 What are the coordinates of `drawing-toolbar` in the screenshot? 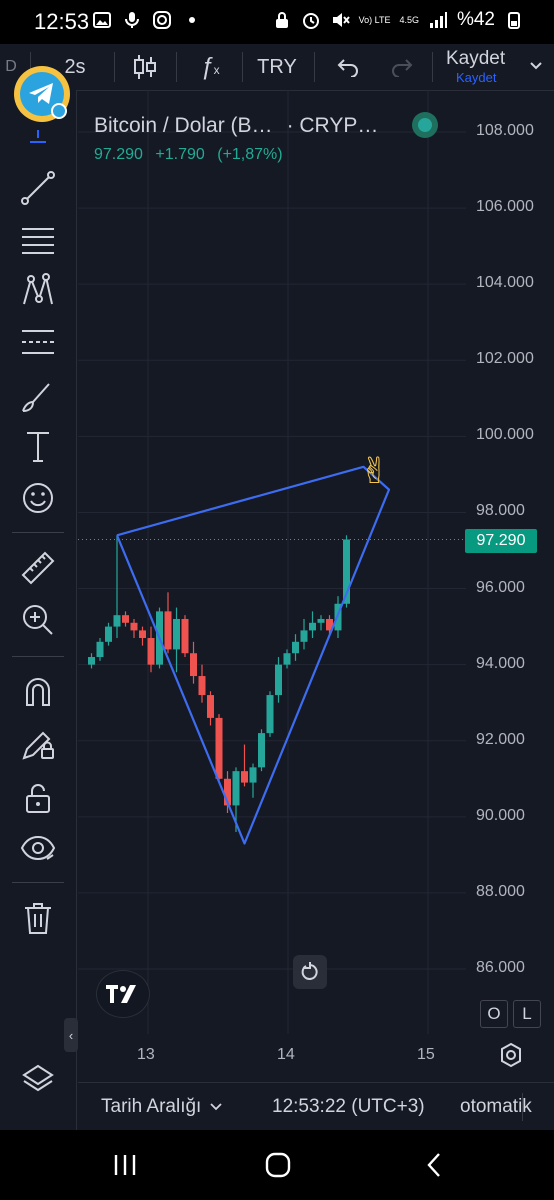 It's located at (38, 610).